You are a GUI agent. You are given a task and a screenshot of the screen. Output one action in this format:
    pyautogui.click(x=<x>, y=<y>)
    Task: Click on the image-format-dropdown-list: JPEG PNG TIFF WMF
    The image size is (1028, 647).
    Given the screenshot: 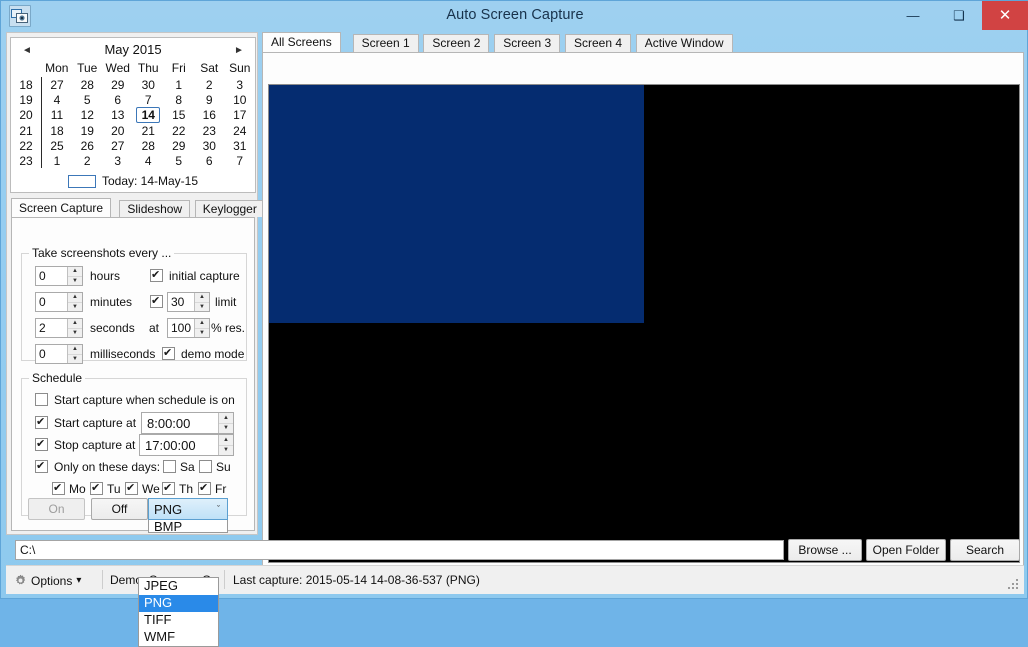 What is the action you would take?
    pyautogui.click(x=178, y=612)
    